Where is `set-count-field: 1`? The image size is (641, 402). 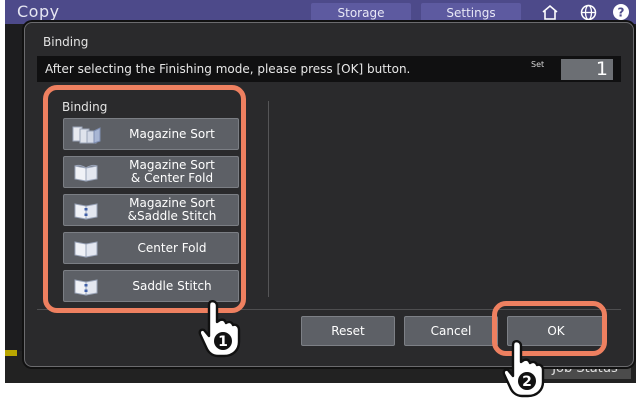
set-count-field: 1 is located at coordinates (587, 69).